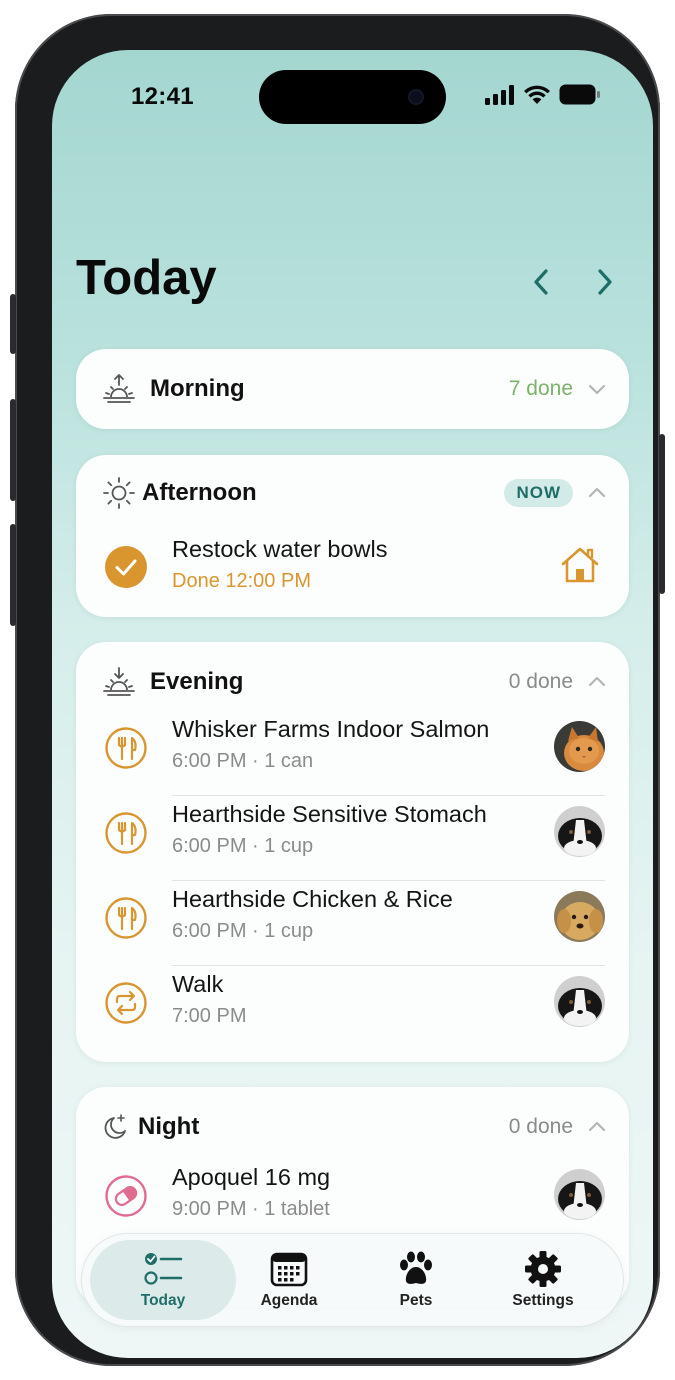 Image resolution: width=675 pixels, height=1380 pixels. Describe the element at coordinates (115, 1126) in the screenshot. I see `moon-stars-icon` at that location.